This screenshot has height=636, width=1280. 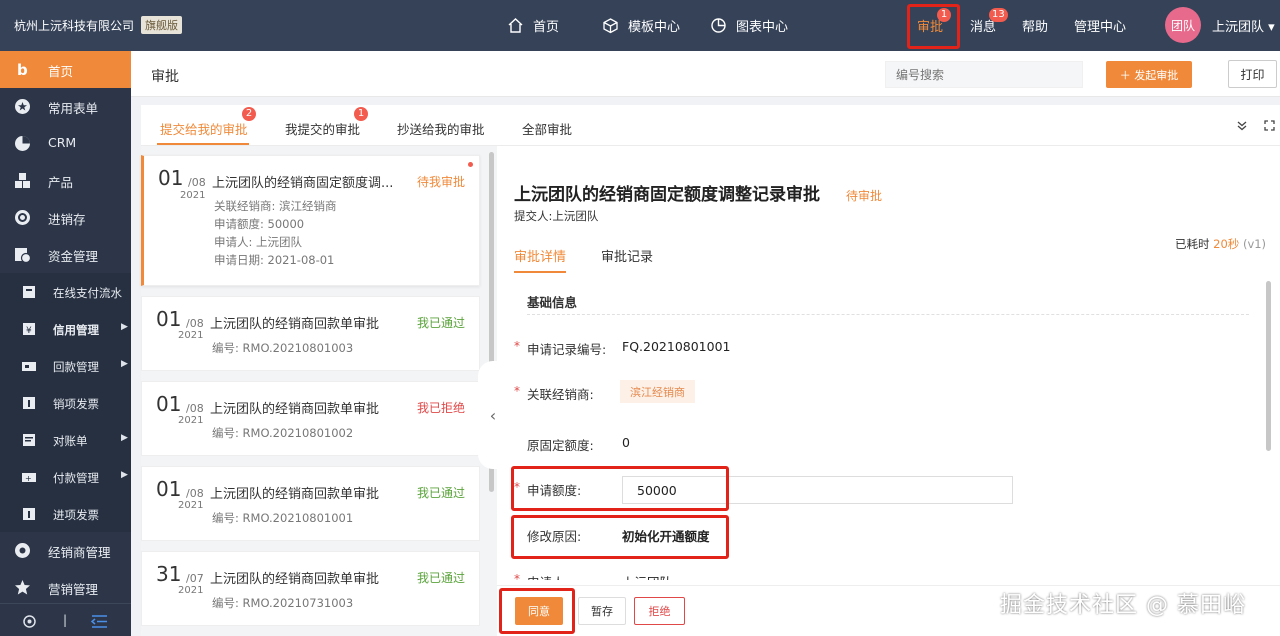 What do you see at coordinates (1254, 244) in the screenshot?
I see `version-label: (v1)` at bounding box center [1254, 244].